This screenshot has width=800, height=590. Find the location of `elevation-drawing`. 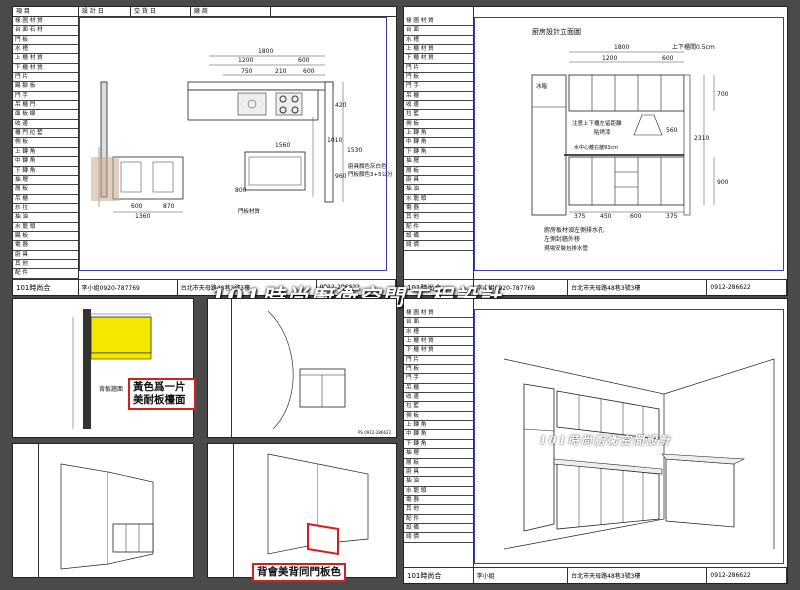

elevation-drawing is located at coordinates (623, 133).